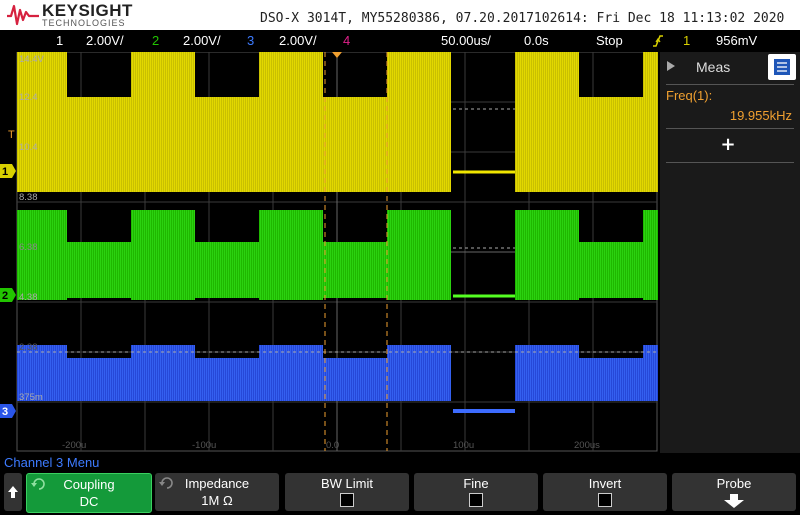 Image resolution: width=800 pixels, height=515 pixels. I want to click on measurement-panel: Meas Freq(1): 19.955kHz +, so click(730, 252).